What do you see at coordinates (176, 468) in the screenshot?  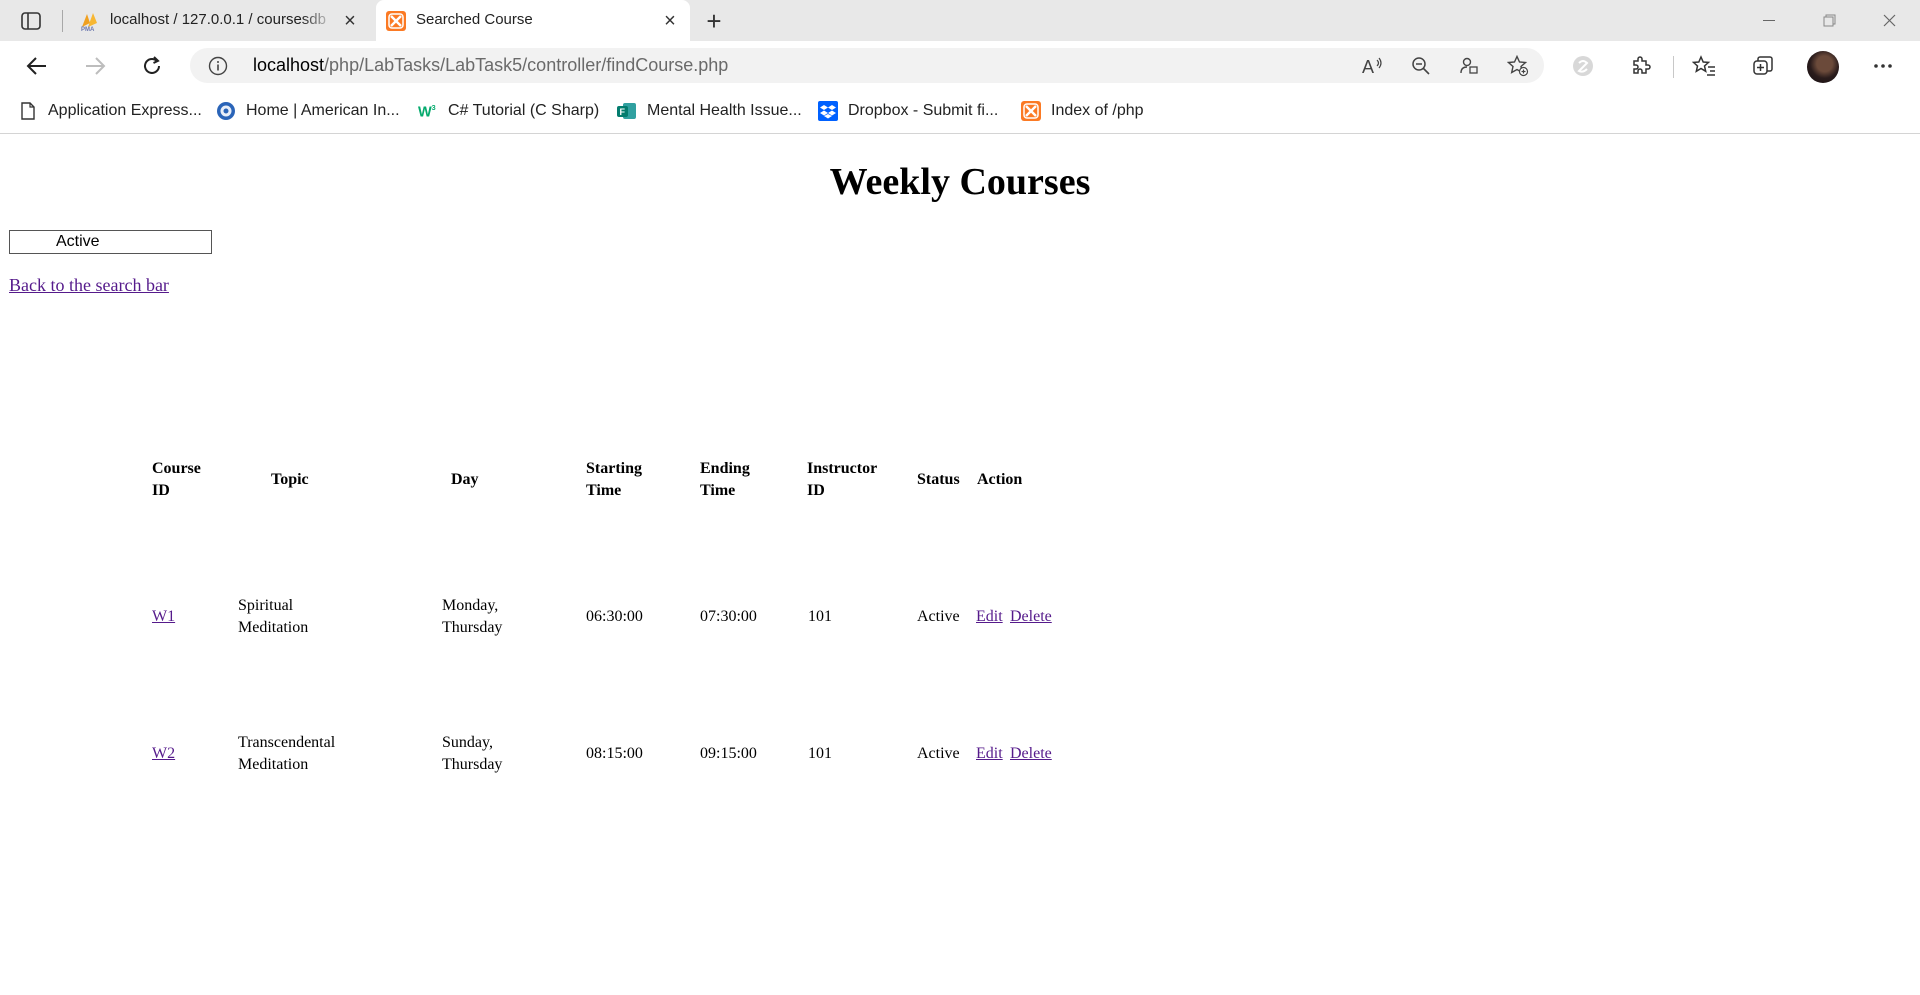 I see `header-text: Course` at bounding box center [176, 468].